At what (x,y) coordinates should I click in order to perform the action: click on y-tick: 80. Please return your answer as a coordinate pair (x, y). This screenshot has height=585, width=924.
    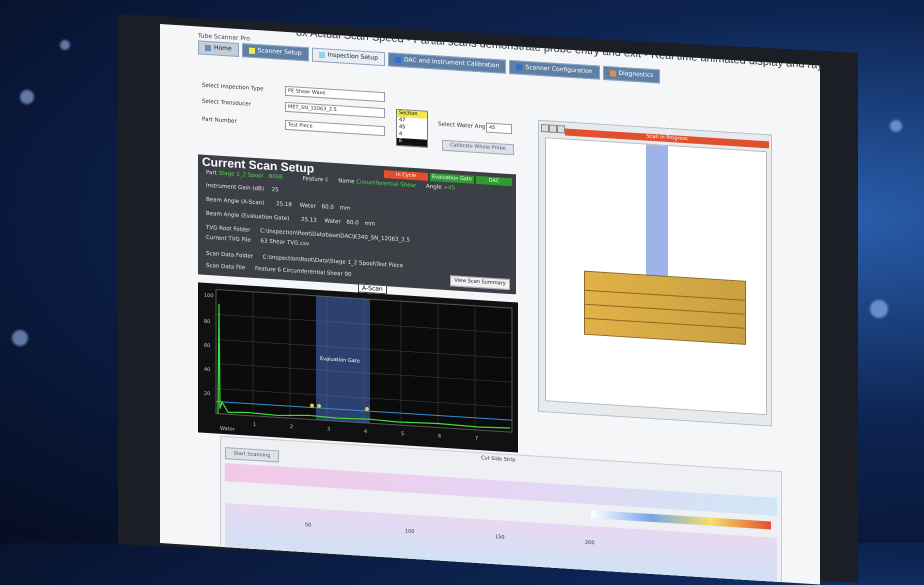
    Looking at the image, I should click on (207, 322).